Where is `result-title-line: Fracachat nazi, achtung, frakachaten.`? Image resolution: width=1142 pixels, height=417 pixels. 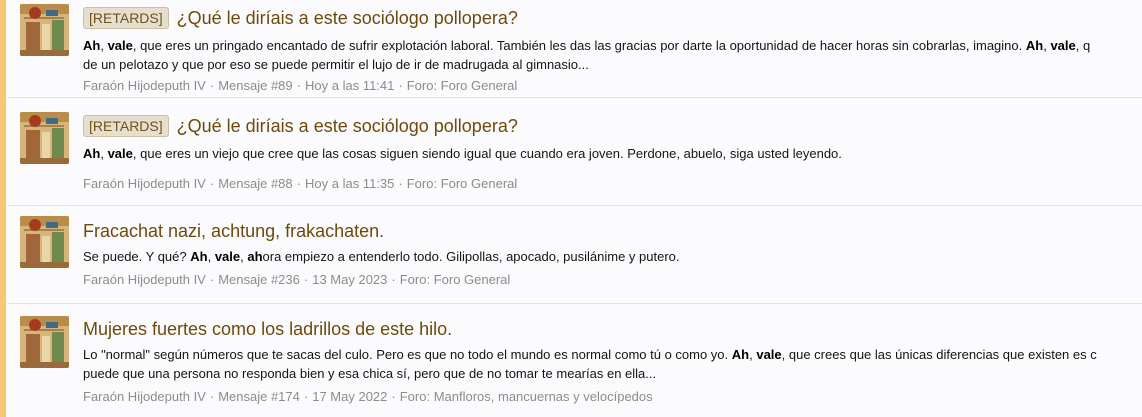
result-title-line: Fracachat nazi, achtung, frakachaten. is located at coordinates (233, 231).